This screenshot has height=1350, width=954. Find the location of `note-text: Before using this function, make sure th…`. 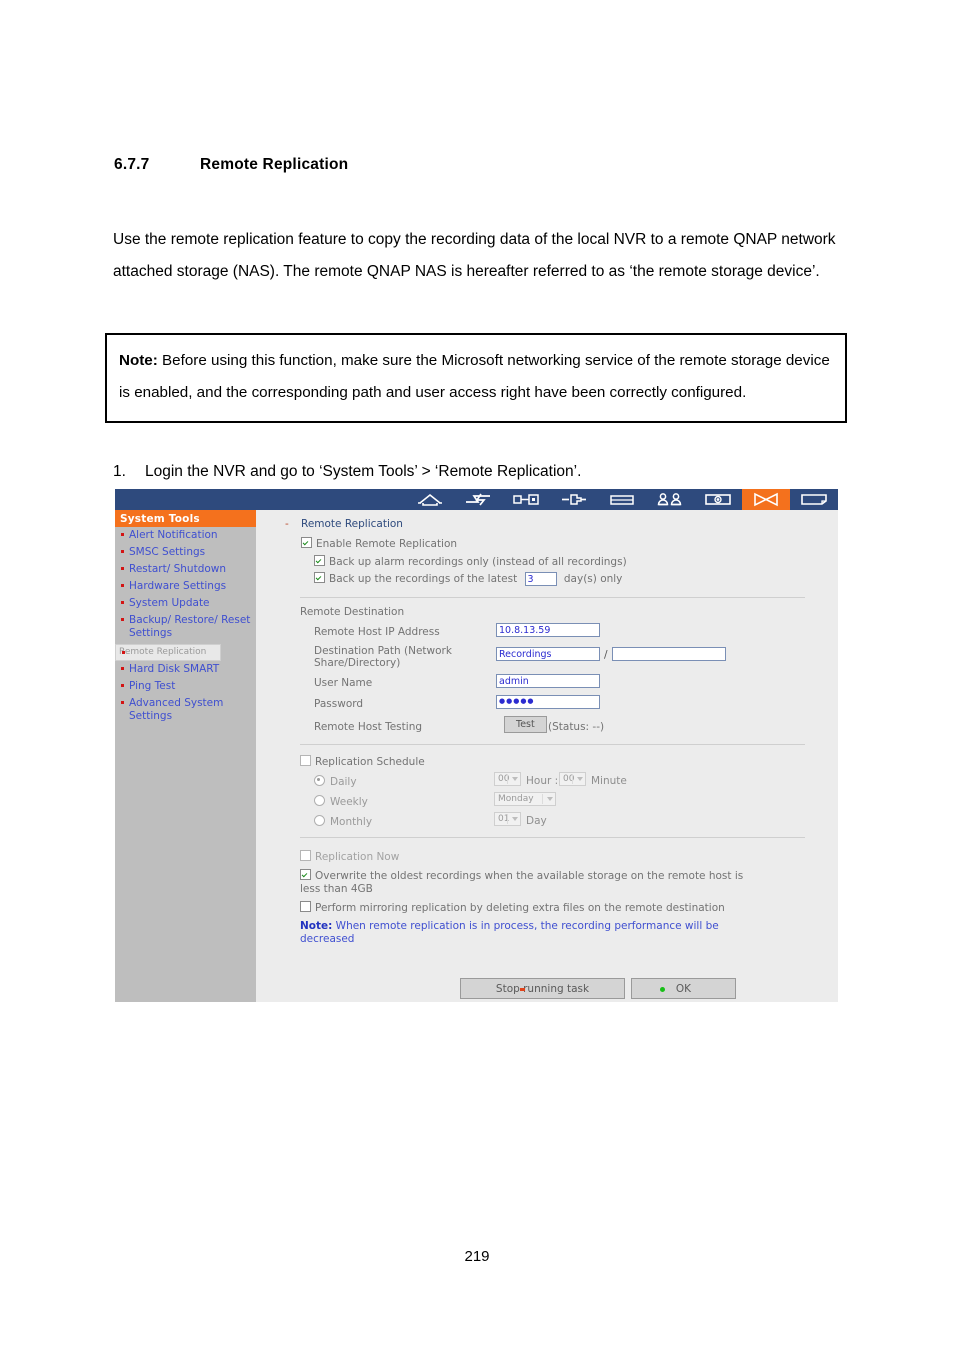

note-text: Before using this function, make sure th… is located at coordinates (474, 376).